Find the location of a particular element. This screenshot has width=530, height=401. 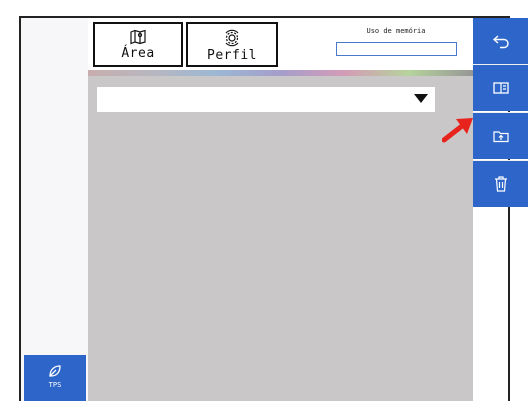

back-icon is located at coordinates (500, 42).